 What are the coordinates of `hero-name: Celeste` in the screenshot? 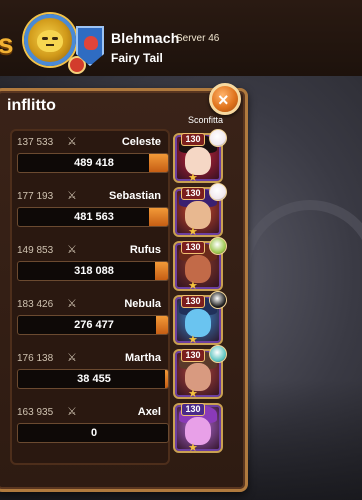 It's located at (141, 142).